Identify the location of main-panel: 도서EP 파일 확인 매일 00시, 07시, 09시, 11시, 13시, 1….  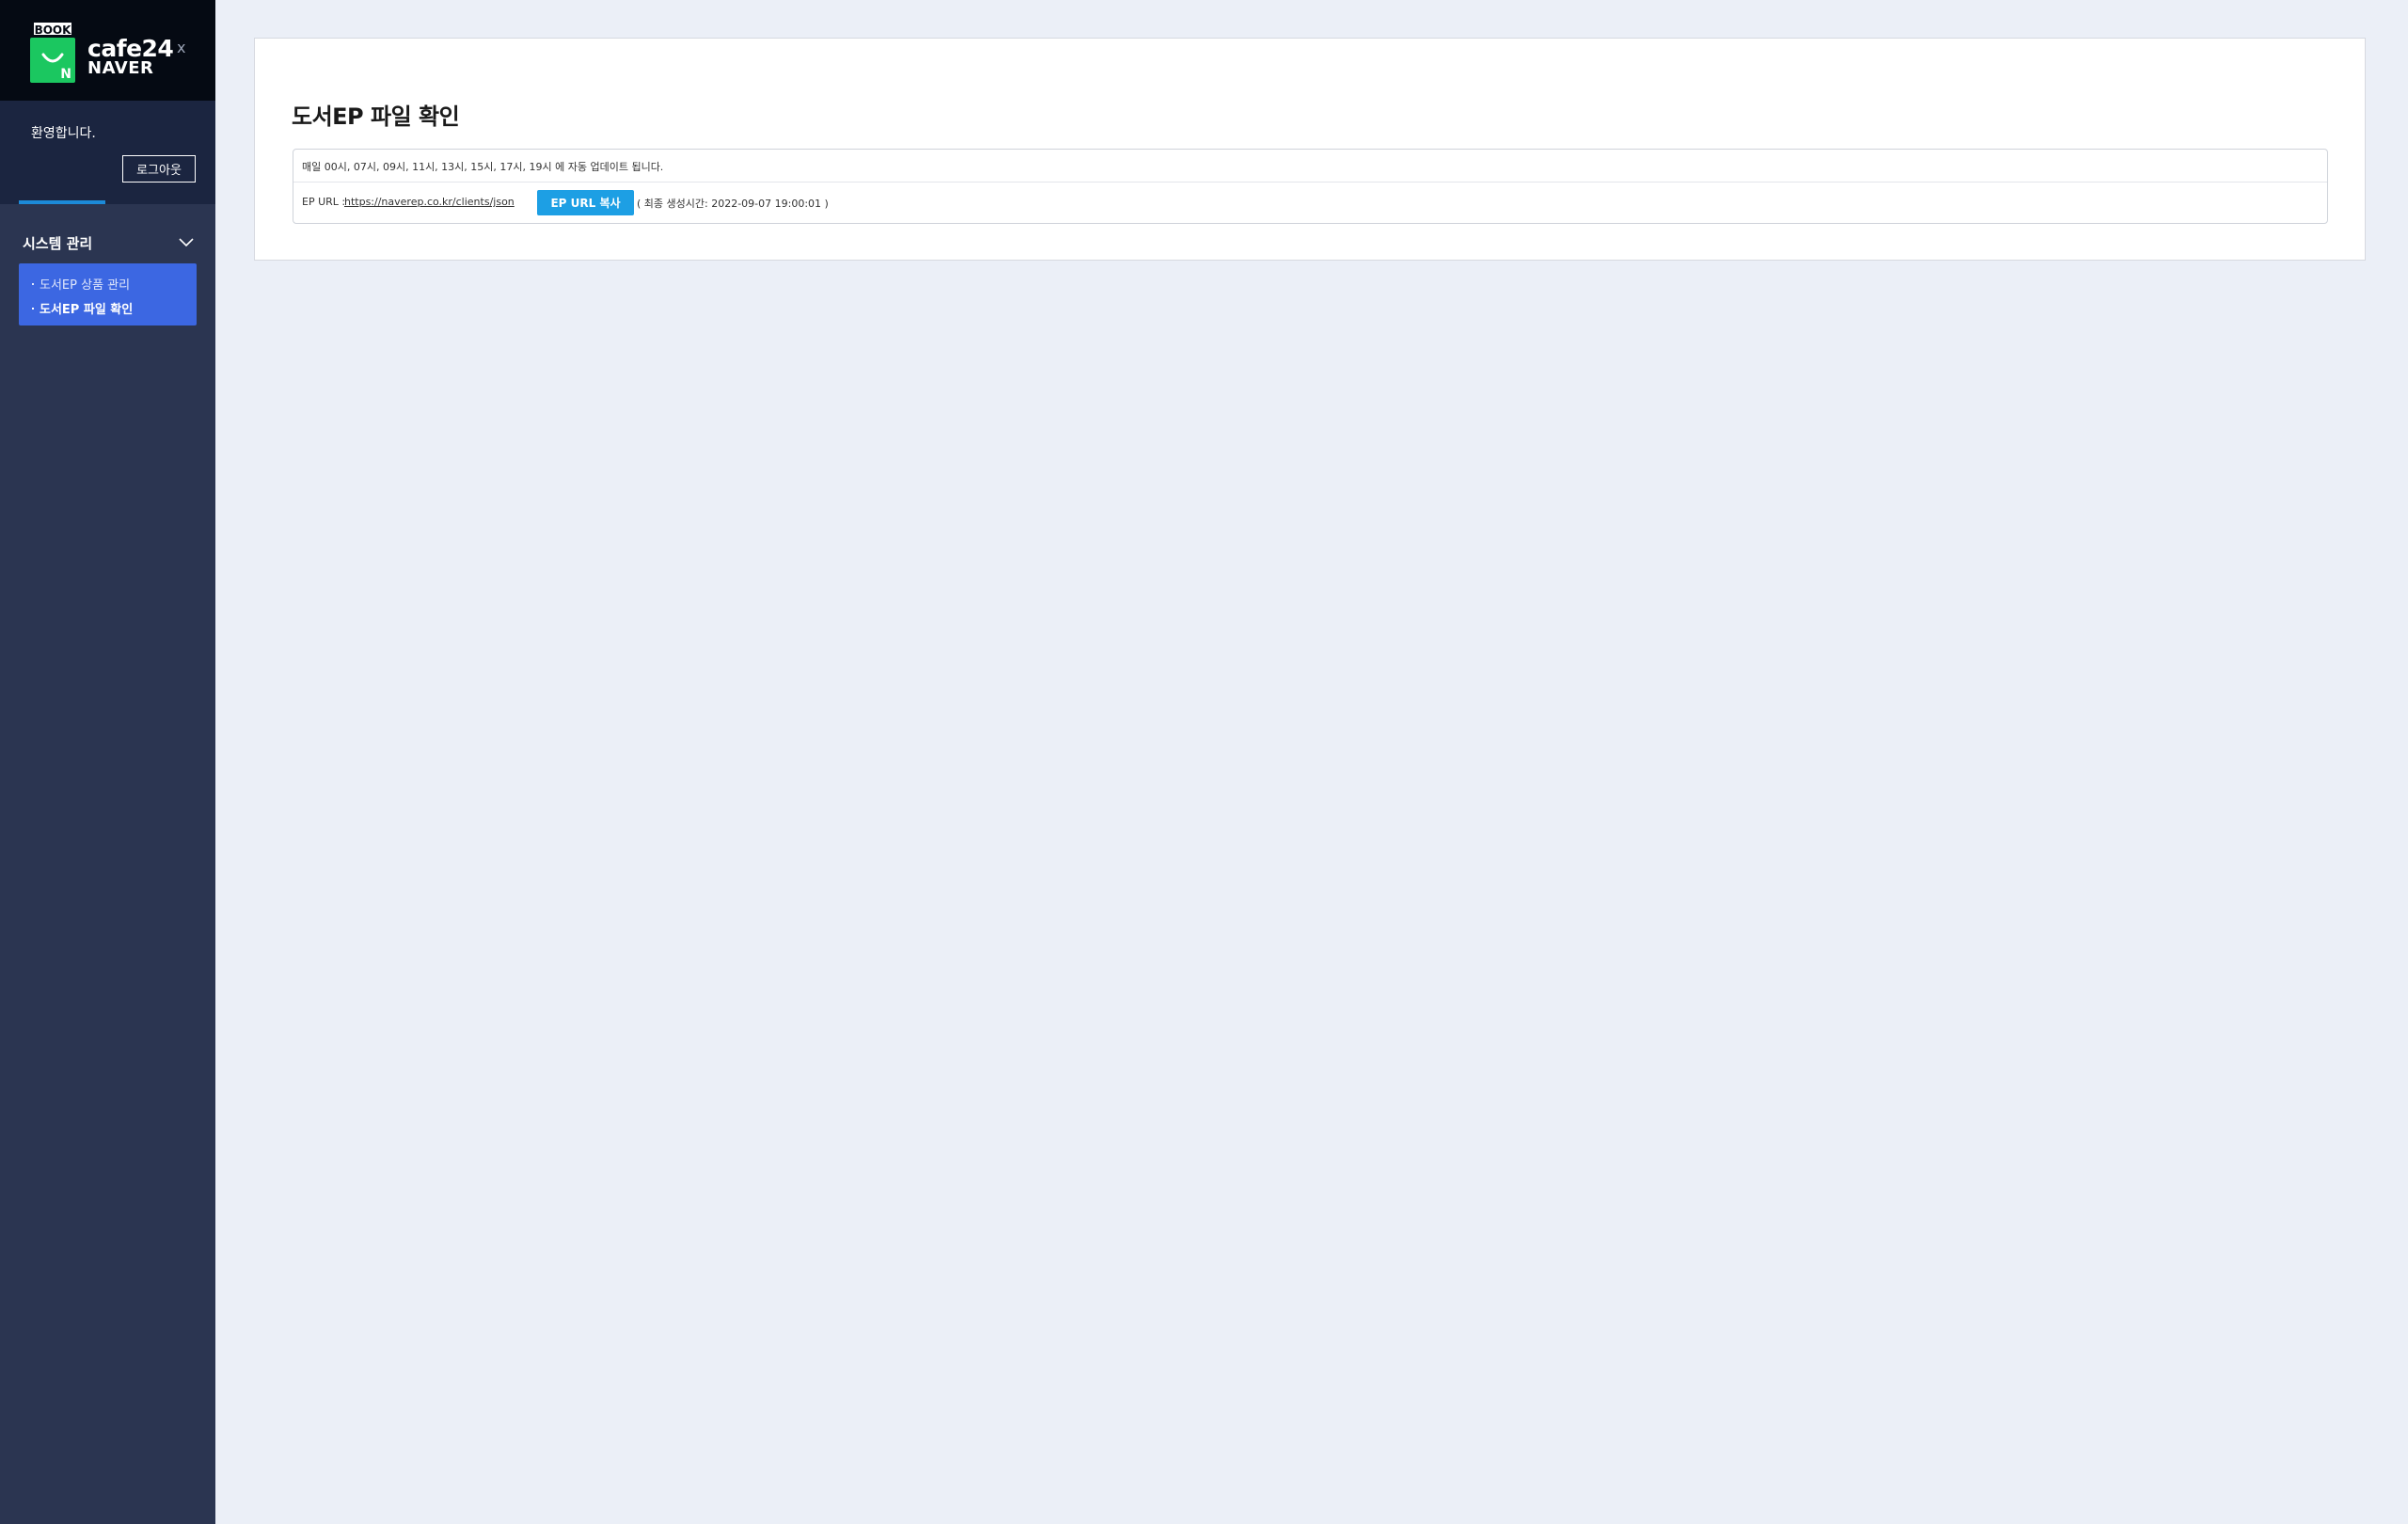
(1310, 150).